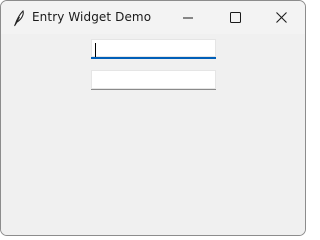 The image size is (320, 240). I want to click on feather-icon, so click(19, 18).